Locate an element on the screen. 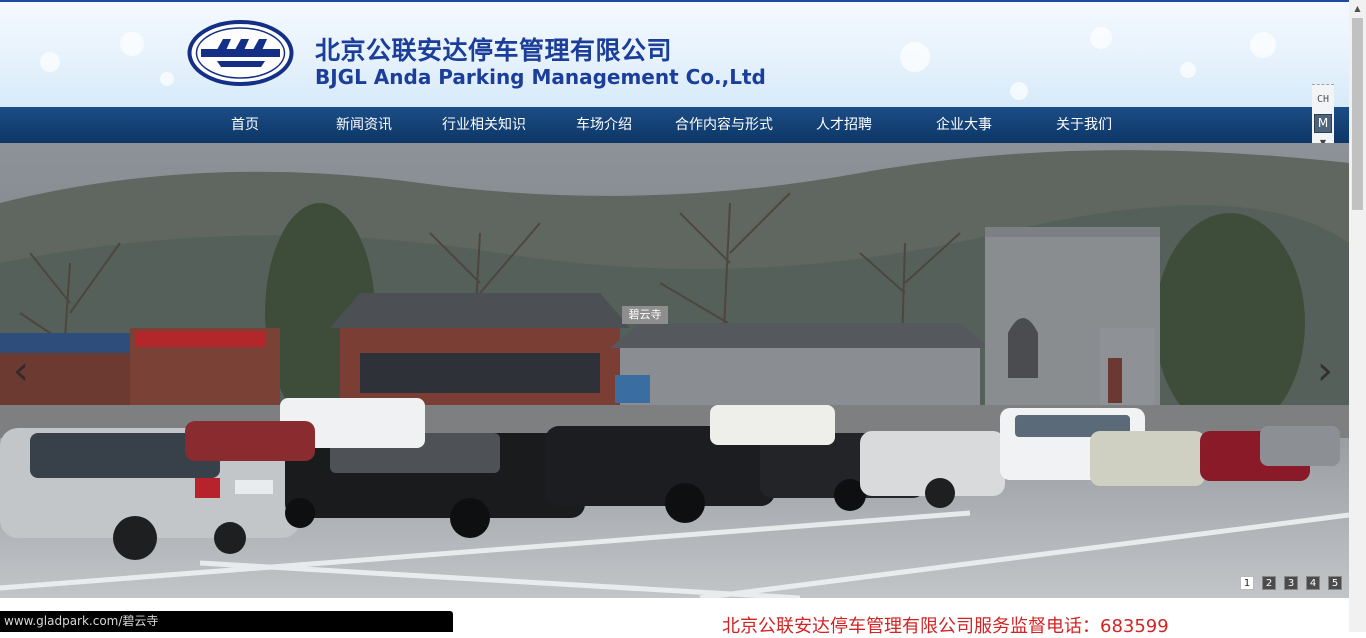 This screenshot has width=1366, height=638. language-button: M is located at coordinates (1323, 123).